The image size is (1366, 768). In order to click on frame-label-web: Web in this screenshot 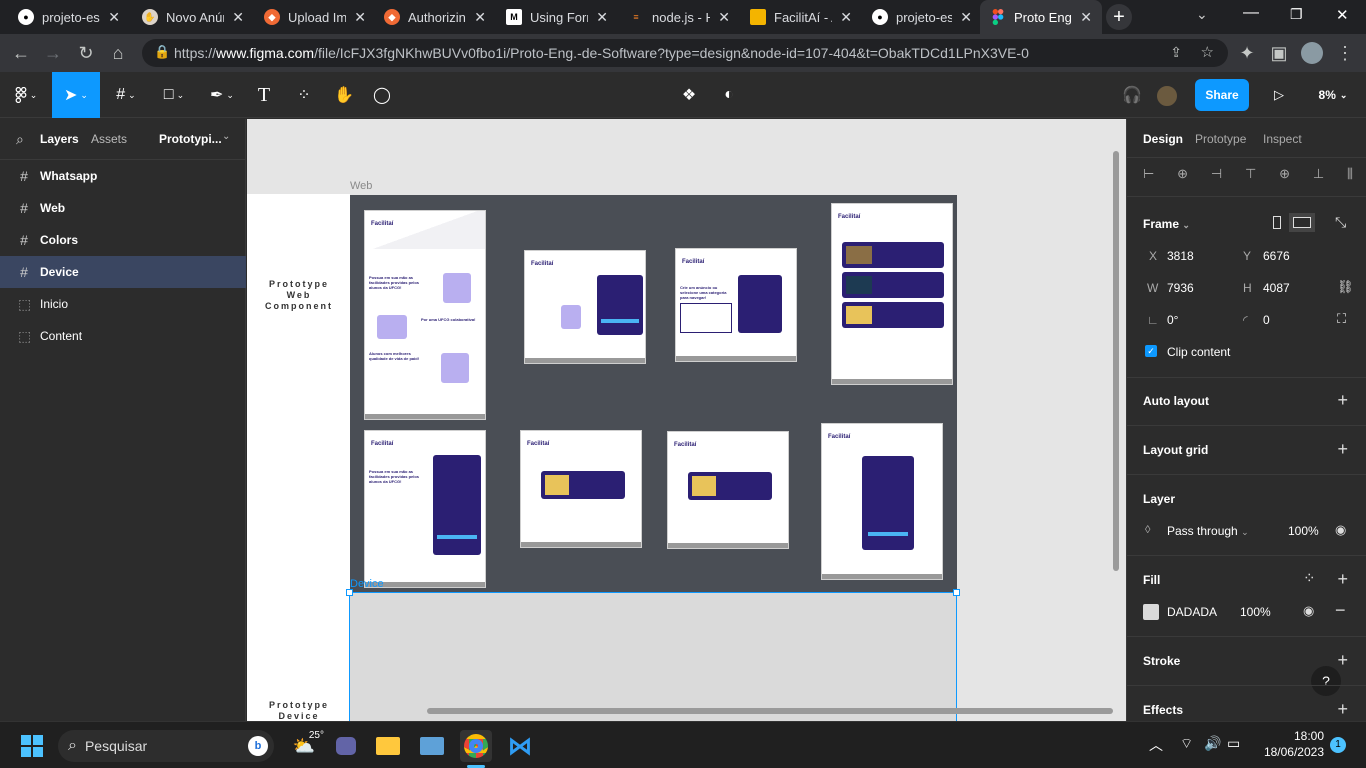, I will do `click(361, 186)`.